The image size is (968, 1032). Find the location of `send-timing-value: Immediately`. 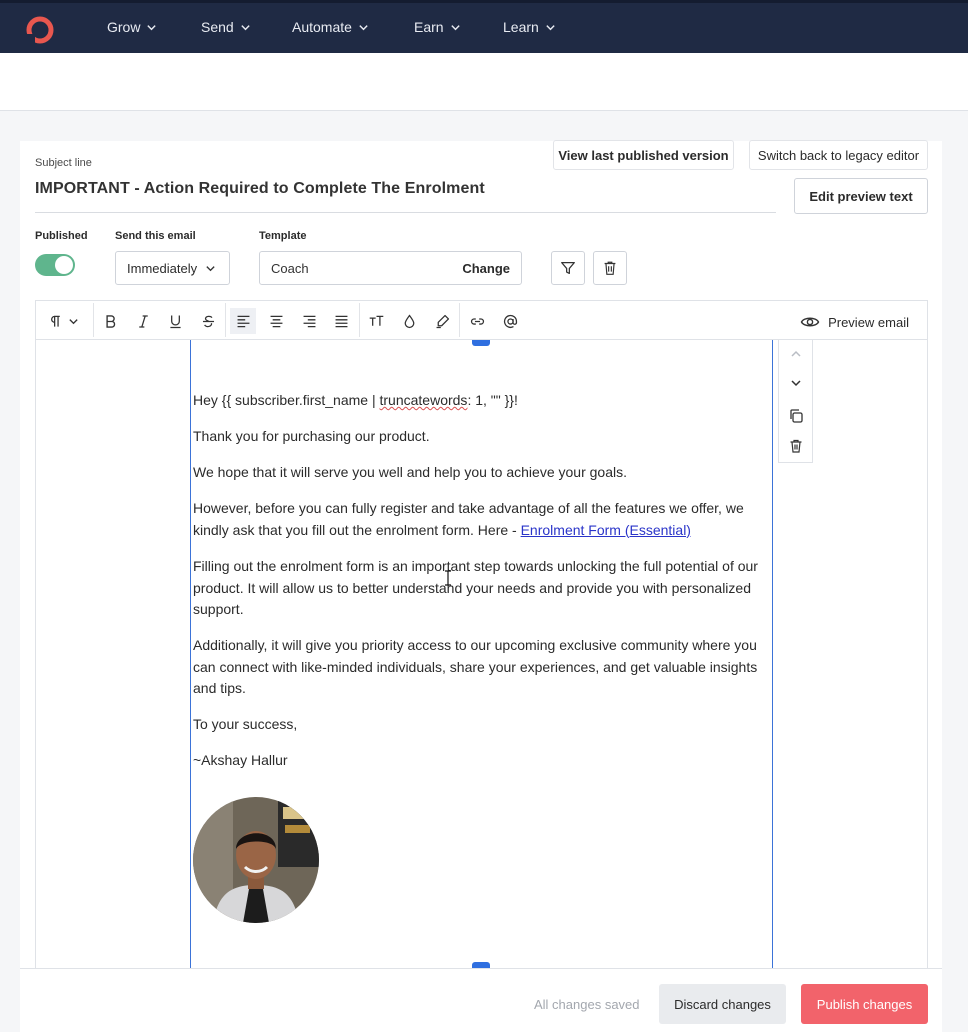

send-timing-value: Immediately is located at coordinates (162, 268).